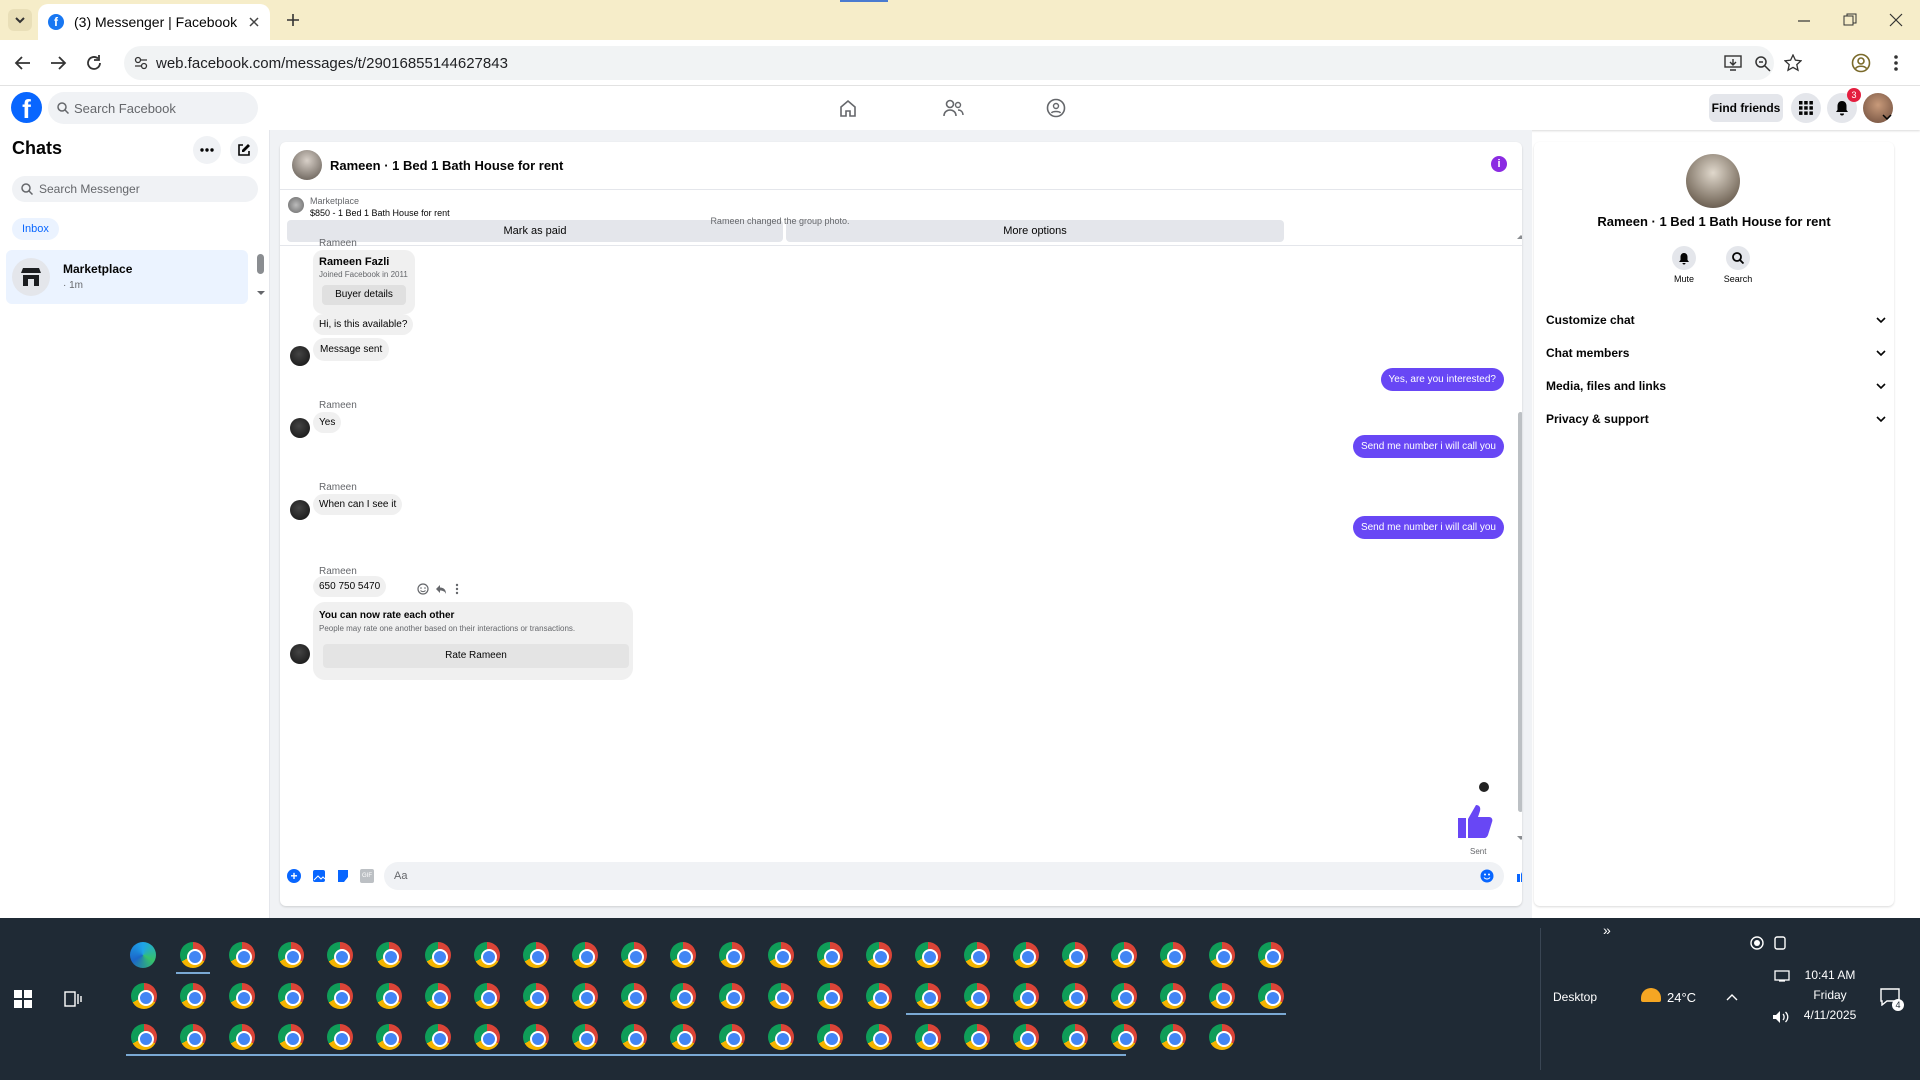 The height and width of the screenshot is (1080, 1920). Describe the element at coordinates (1716, 419) in the screenshot. I see `privacy-support-row: Privacy & support` at that location.